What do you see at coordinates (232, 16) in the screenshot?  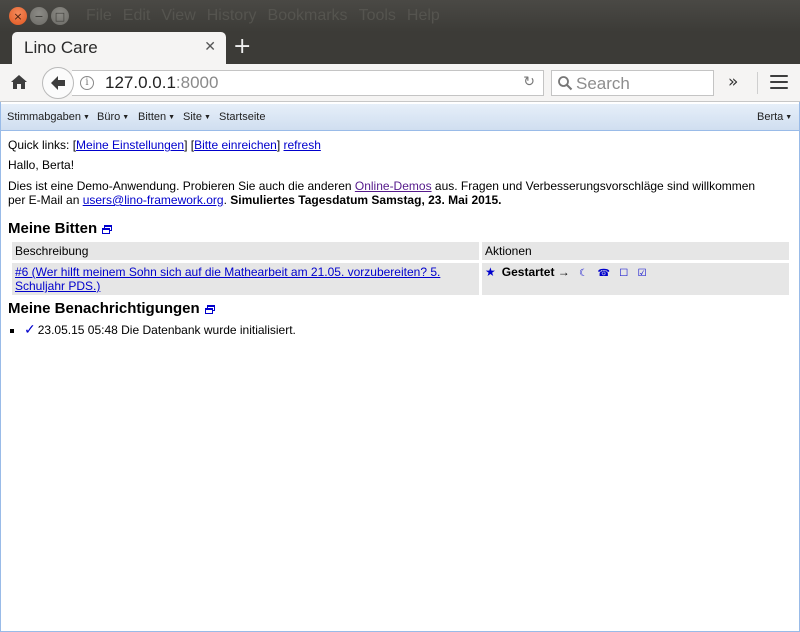 I see `menu-history: History` at bounding box center [232, 16].